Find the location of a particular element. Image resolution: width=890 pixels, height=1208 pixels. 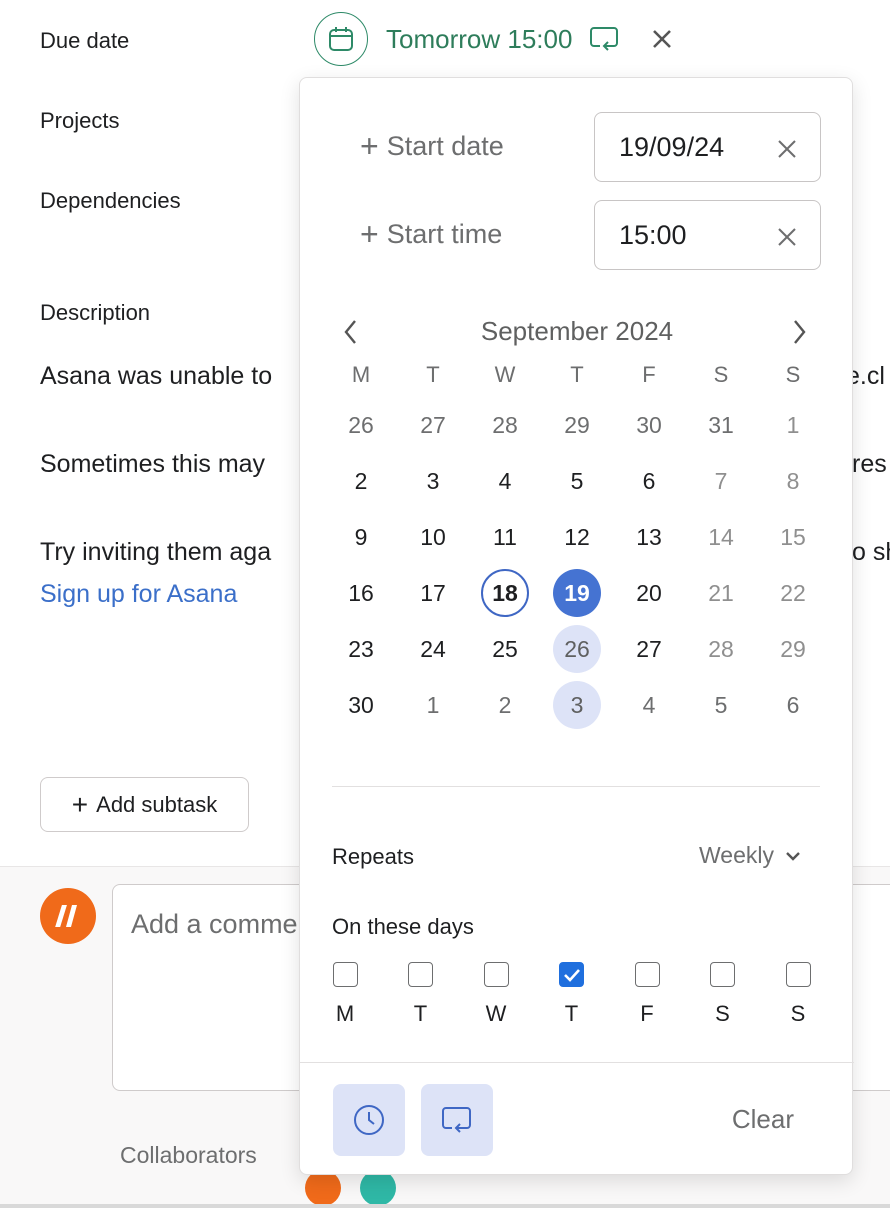

calendar-day-number: 5 is located at coordinates (721, 704).